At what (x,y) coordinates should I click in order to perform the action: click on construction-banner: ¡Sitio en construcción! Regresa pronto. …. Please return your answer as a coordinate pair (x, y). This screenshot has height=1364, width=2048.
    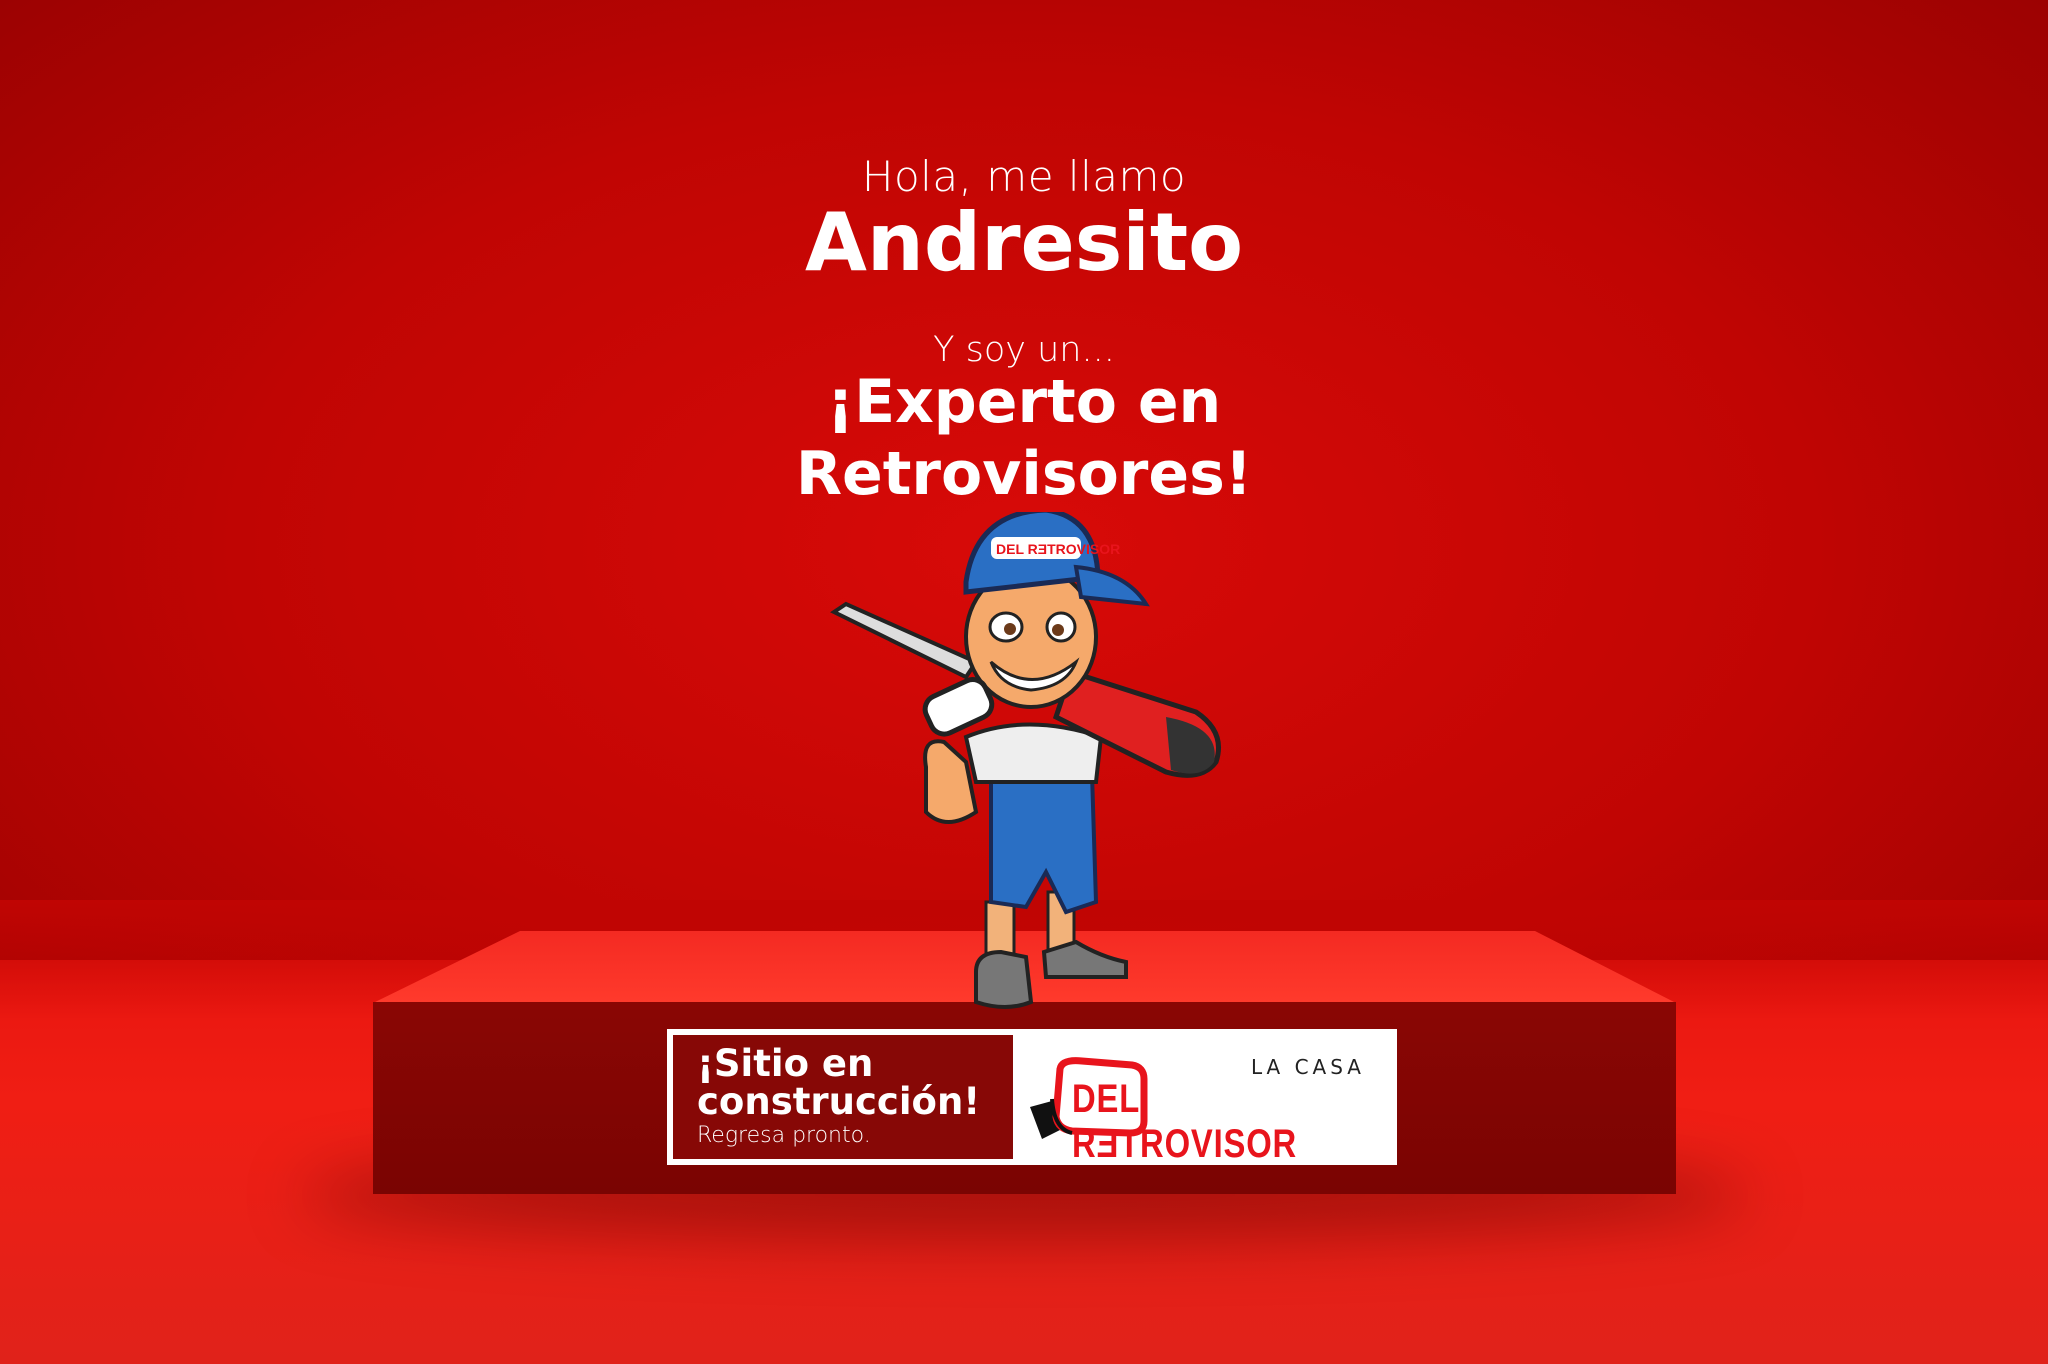
    Looking at the image, I should click on (1032, 1097).